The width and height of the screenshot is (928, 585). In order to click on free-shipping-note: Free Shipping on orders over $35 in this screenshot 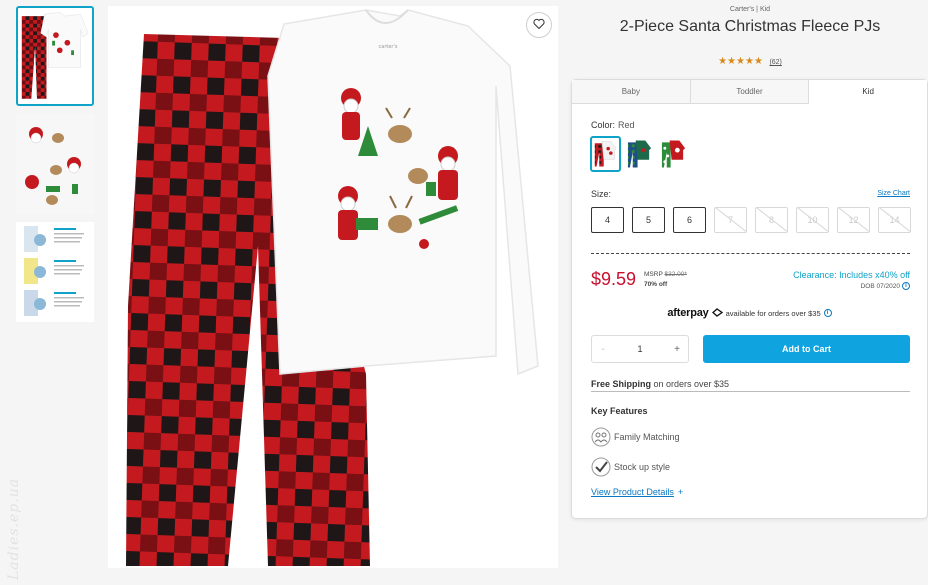, I will do `click(750, 385)`.